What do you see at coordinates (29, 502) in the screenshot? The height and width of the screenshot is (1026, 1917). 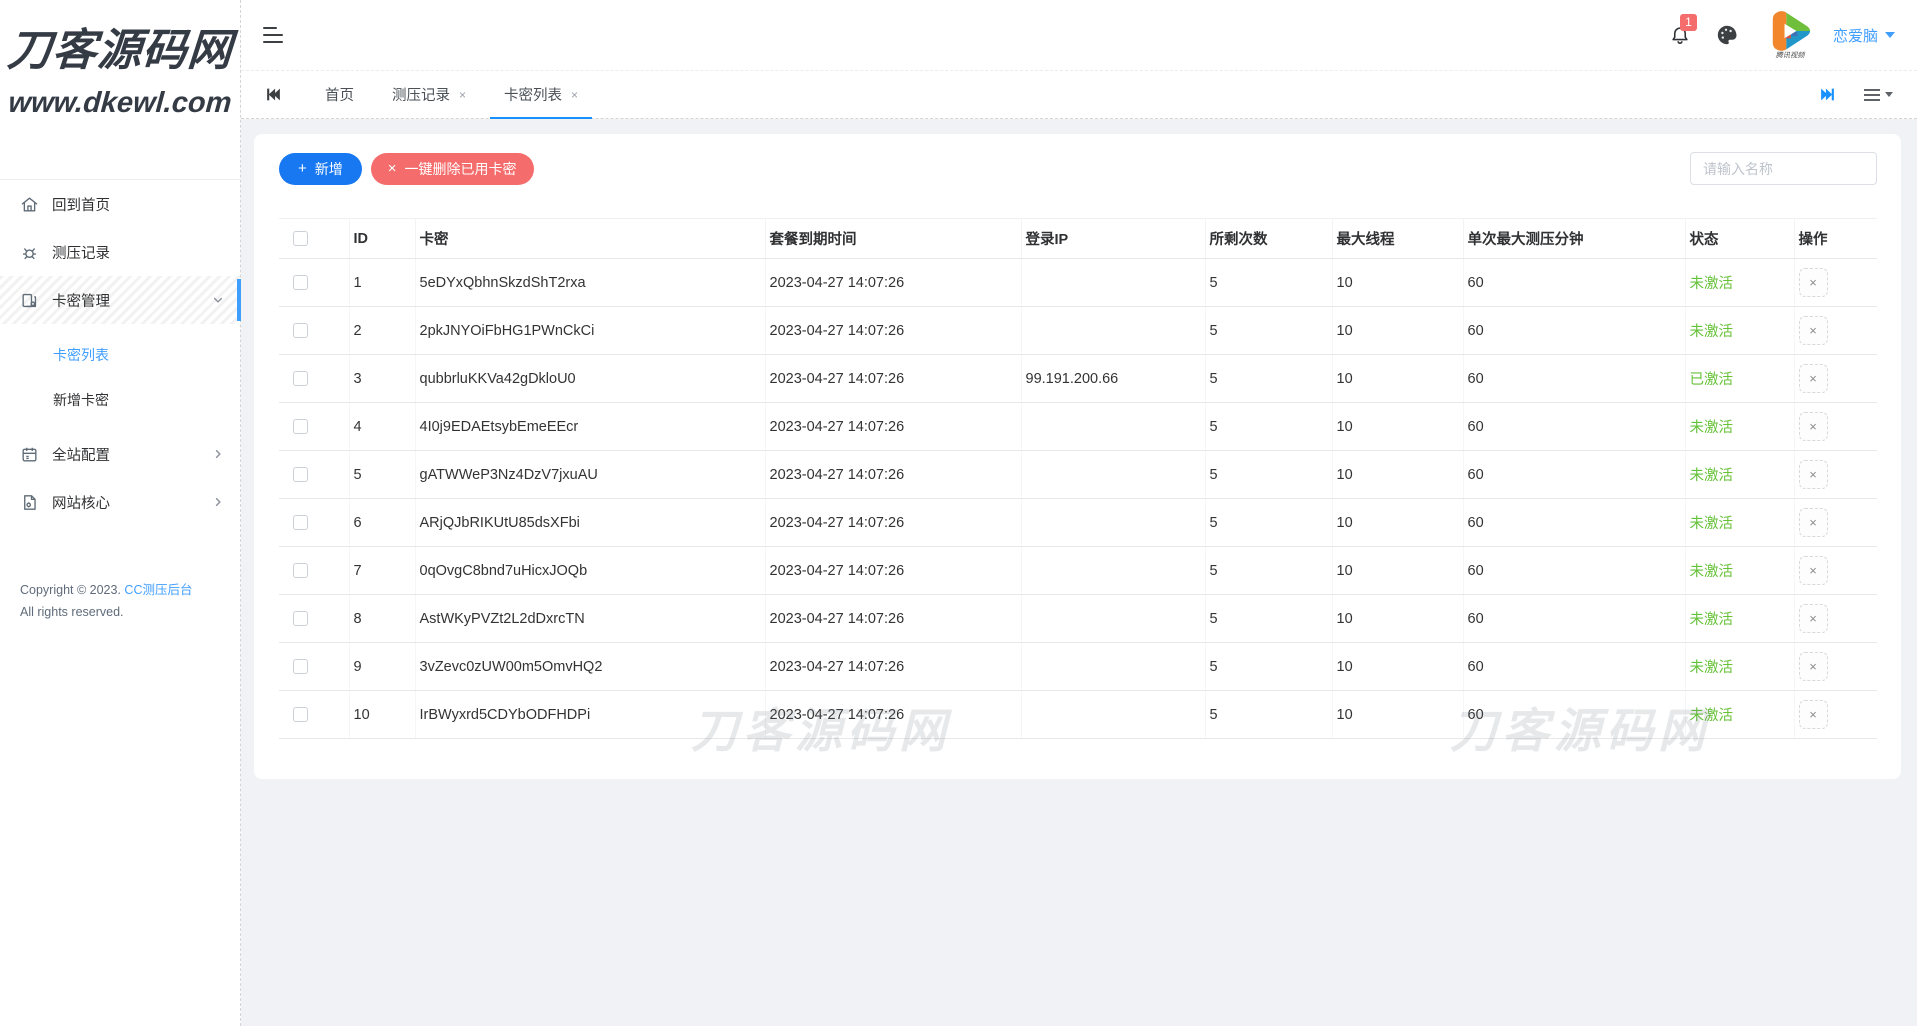 I see `file-icon` at bounding box center [29, 502].